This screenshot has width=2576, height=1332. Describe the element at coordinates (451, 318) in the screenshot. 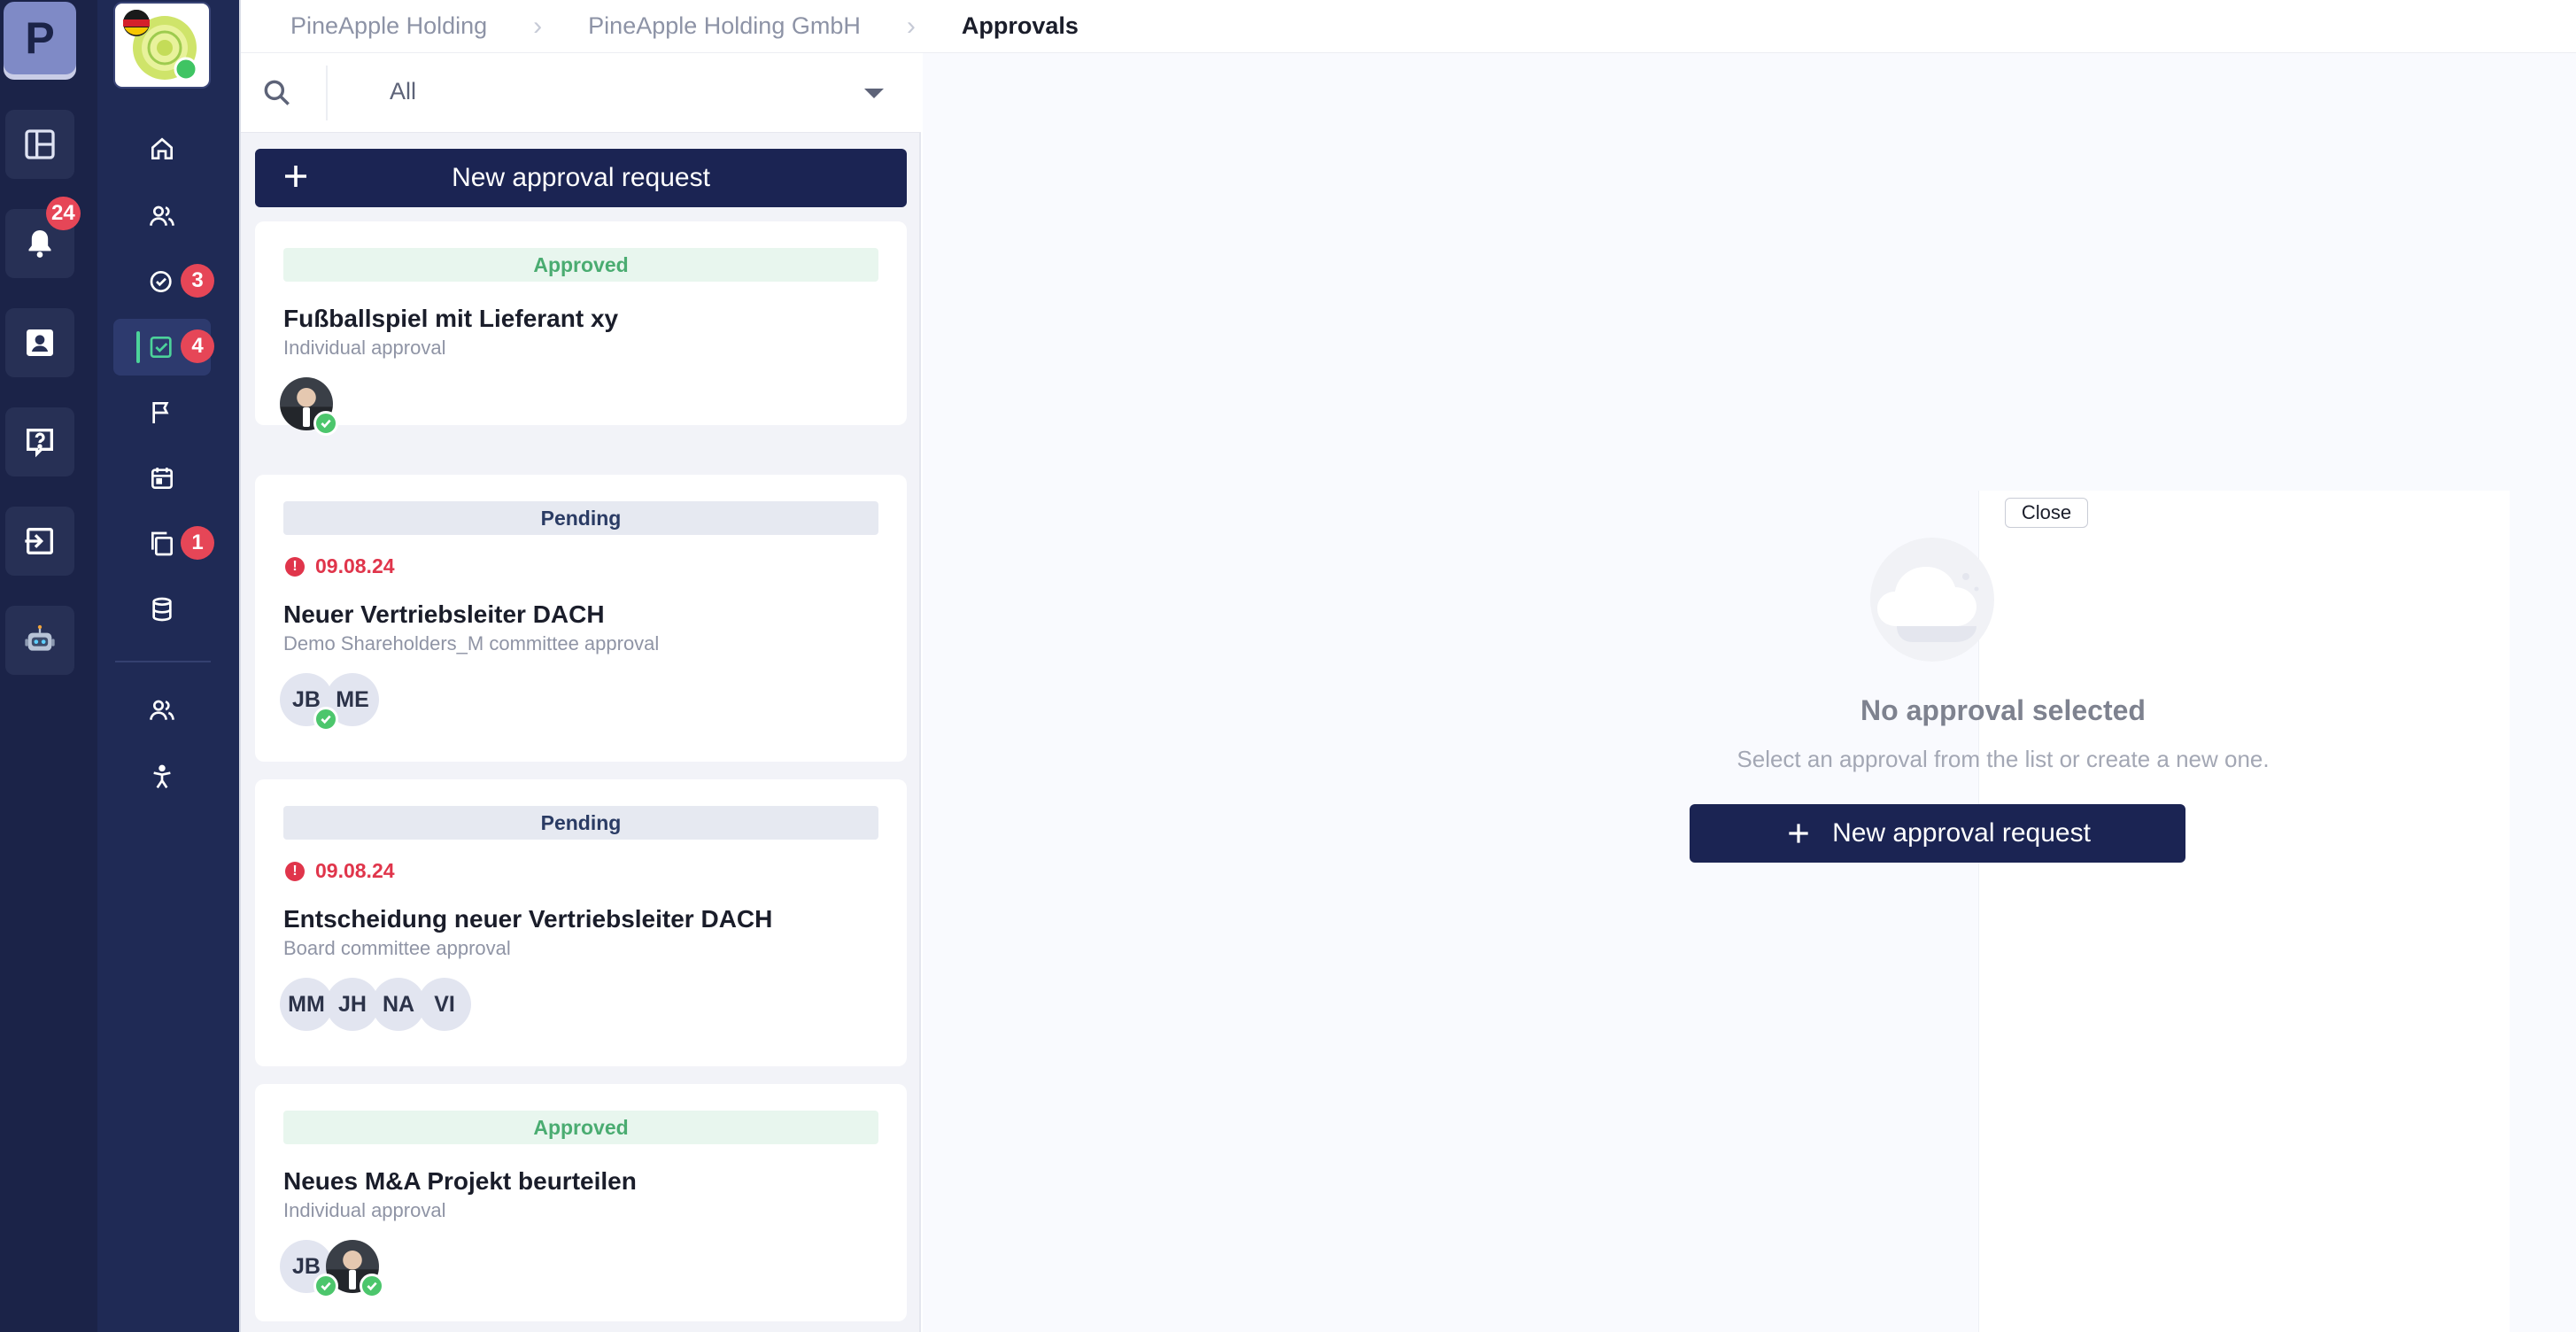

I see `approval-title: Fußballspiel mit Lieferant xy` at that location.